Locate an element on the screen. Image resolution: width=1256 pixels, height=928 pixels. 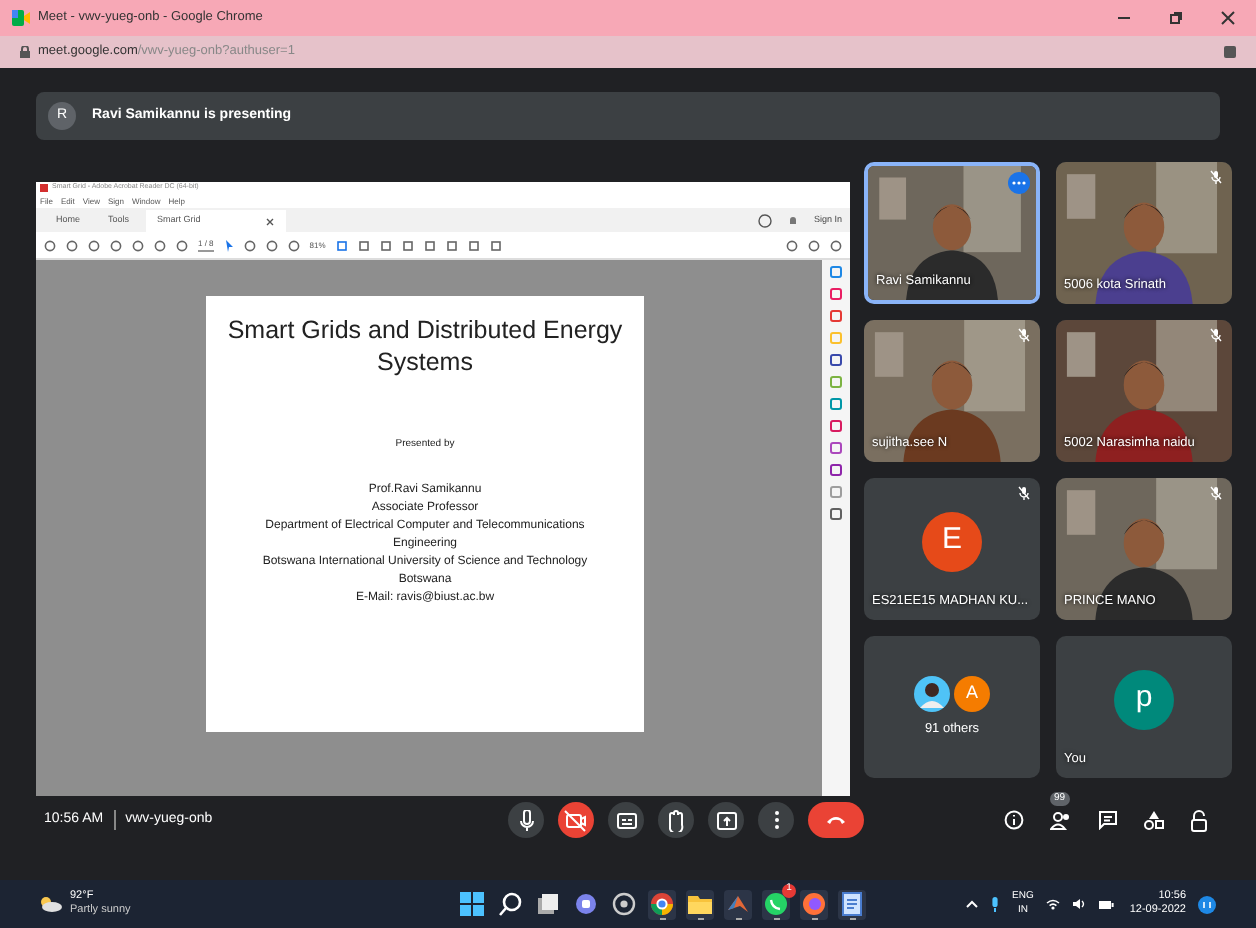
cursor-icon is located at coordinates (228, 245).